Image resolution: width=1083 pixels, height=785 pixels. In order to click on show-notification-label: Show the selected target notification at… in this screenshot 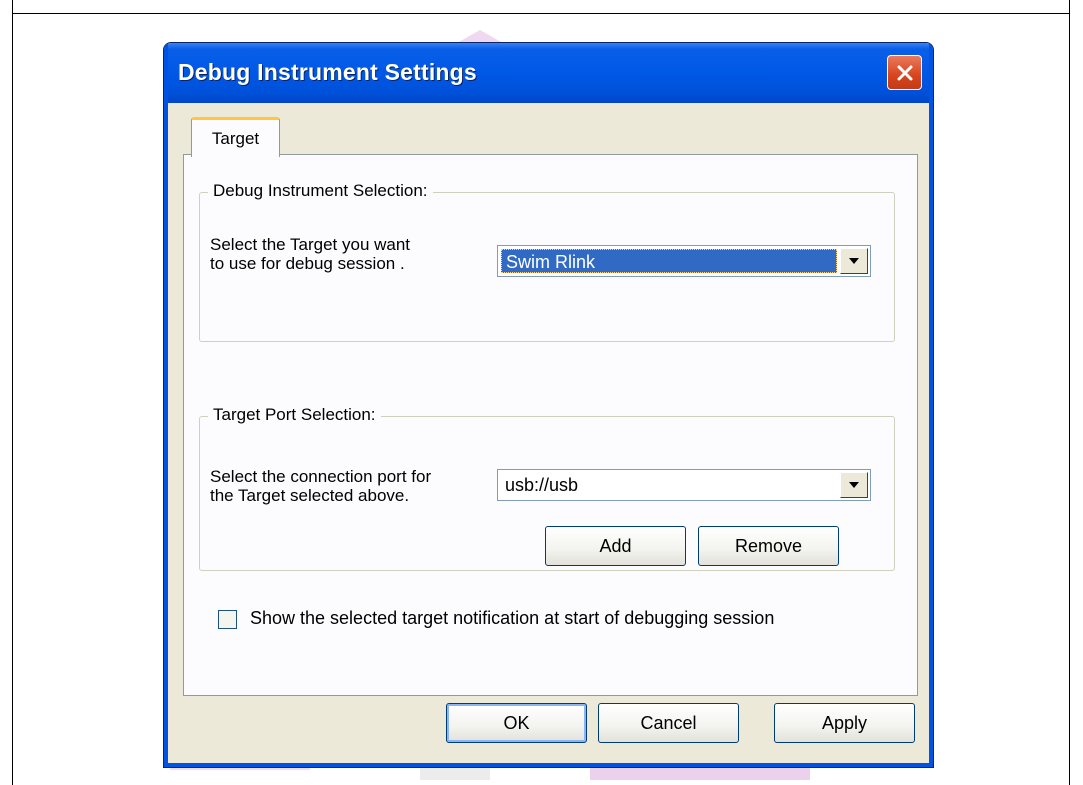, I will do `click(512, 618)`.